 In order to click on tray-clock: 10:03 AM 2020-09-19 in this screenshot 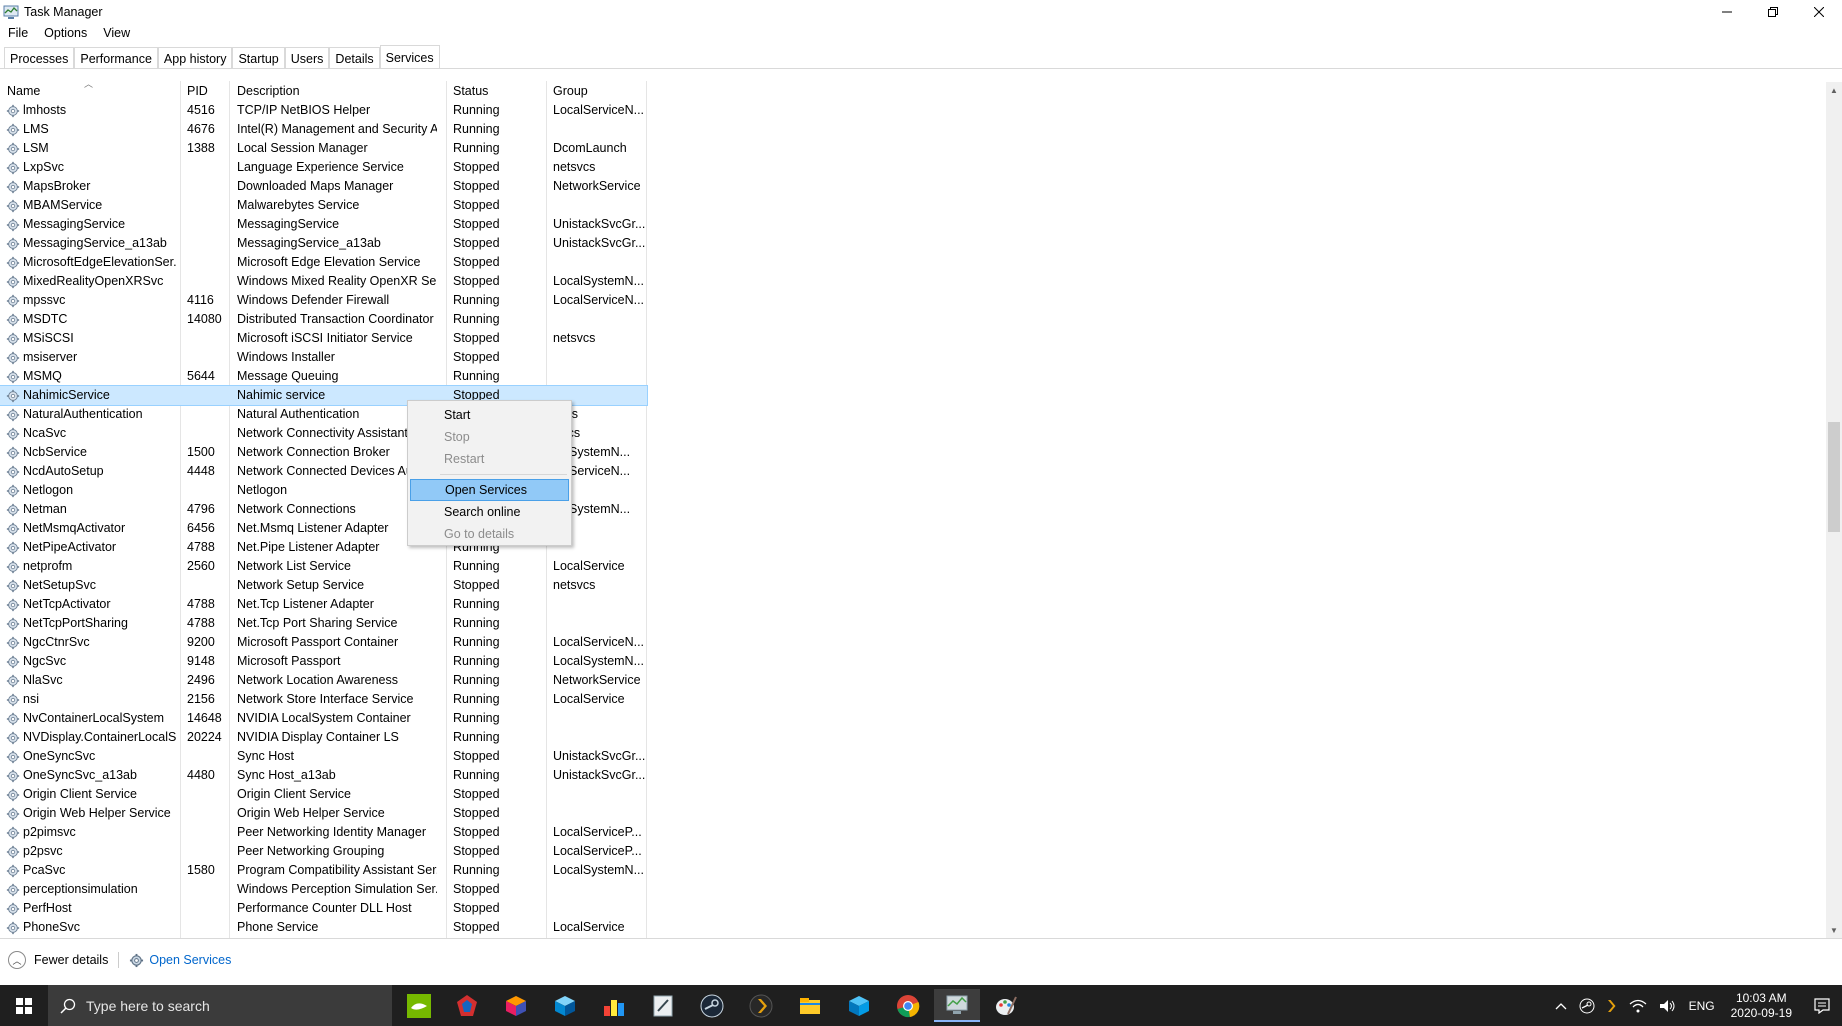, I will do `click(1761, 1006)`.